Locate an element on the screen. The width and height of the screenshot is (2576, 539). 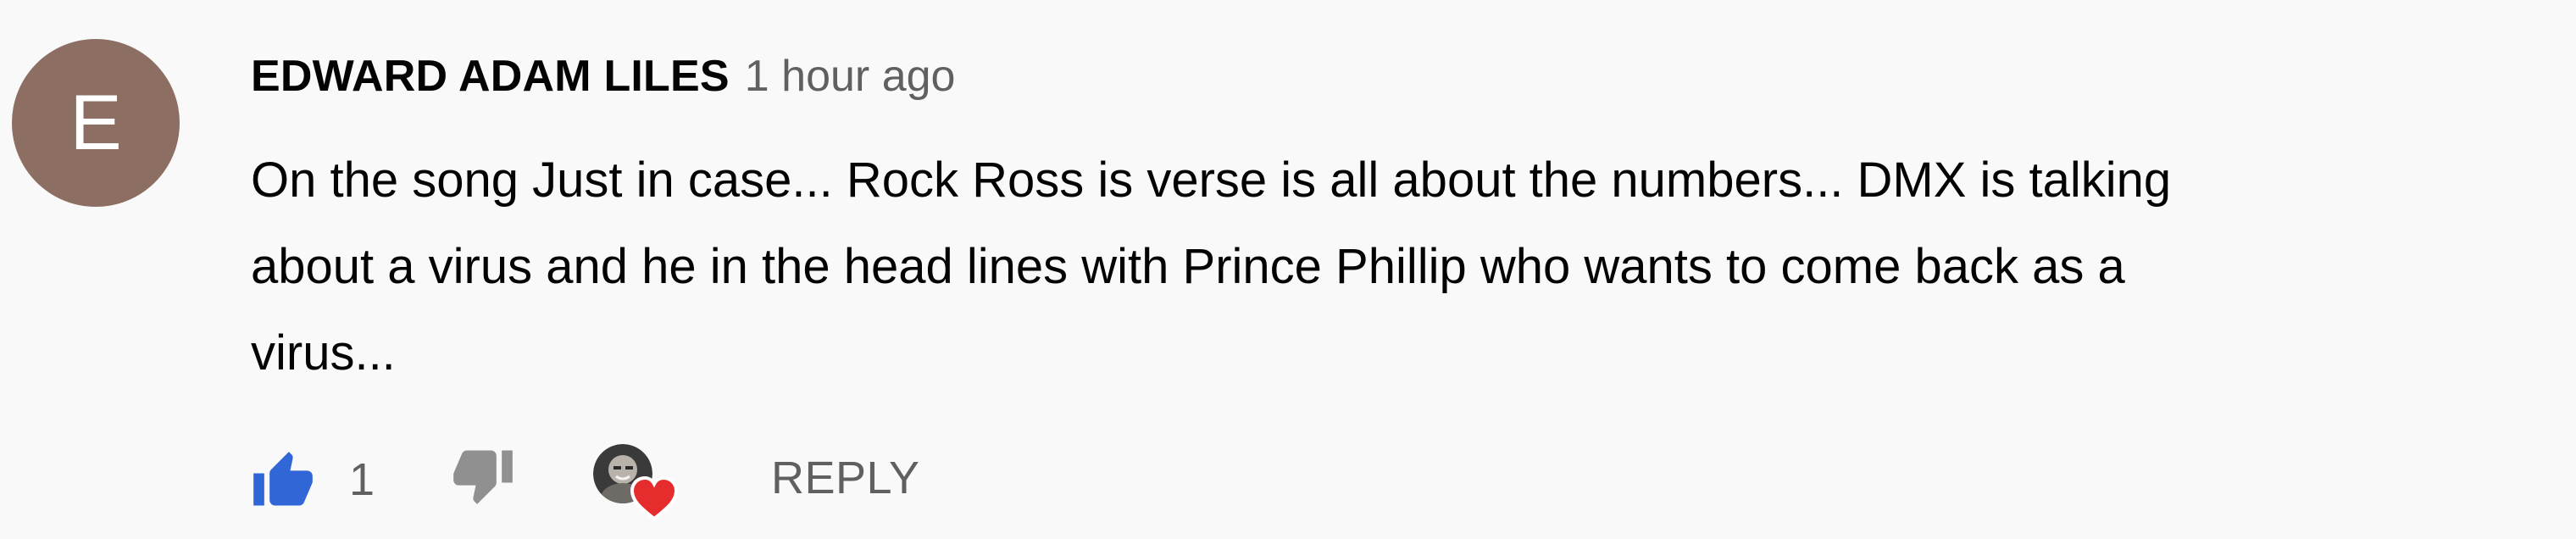
comment-timestamp: 1 hour ago is located at coordinates (850, 76).